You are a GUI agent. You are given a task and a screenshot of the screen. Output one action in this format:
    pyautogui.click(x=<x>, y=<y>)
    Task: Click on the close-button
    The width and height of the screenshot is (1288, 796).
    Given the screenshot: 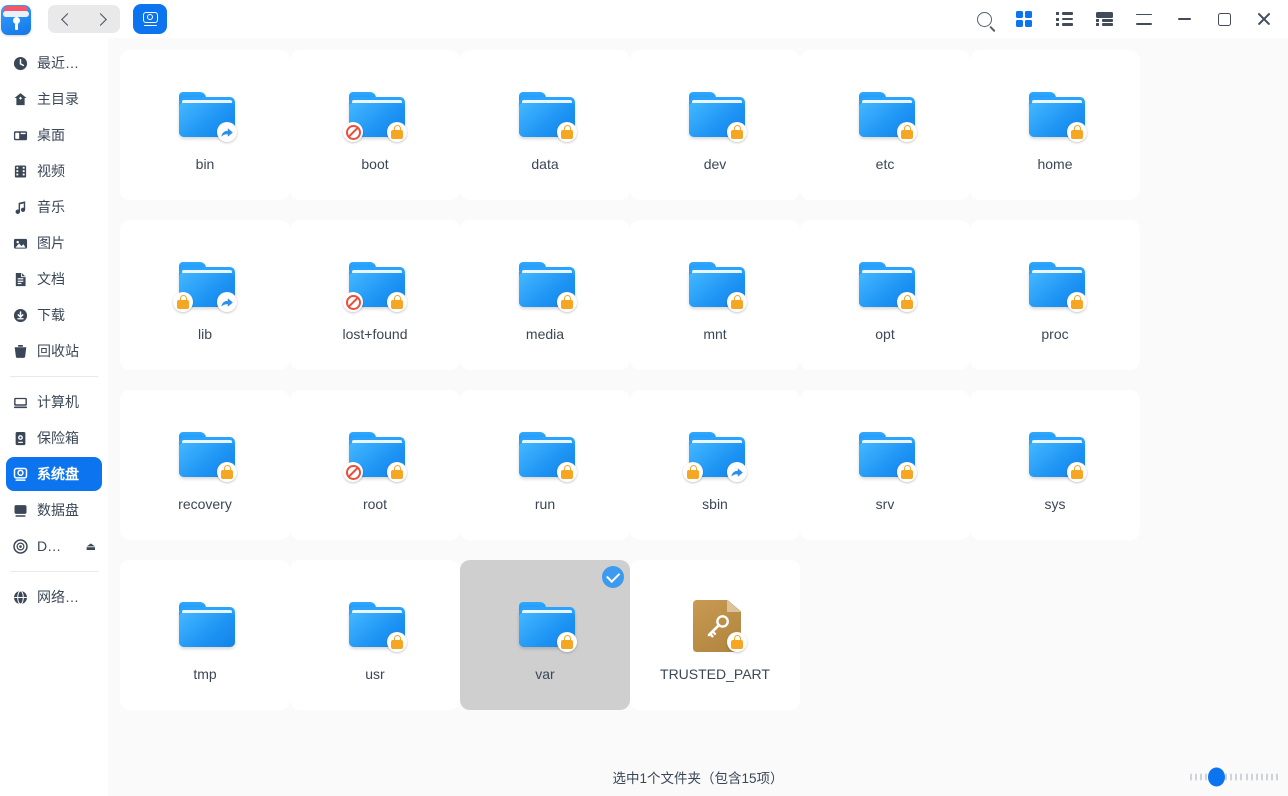 What is the action you would take?
    pyautogui.click(x=1264, y=19)
    